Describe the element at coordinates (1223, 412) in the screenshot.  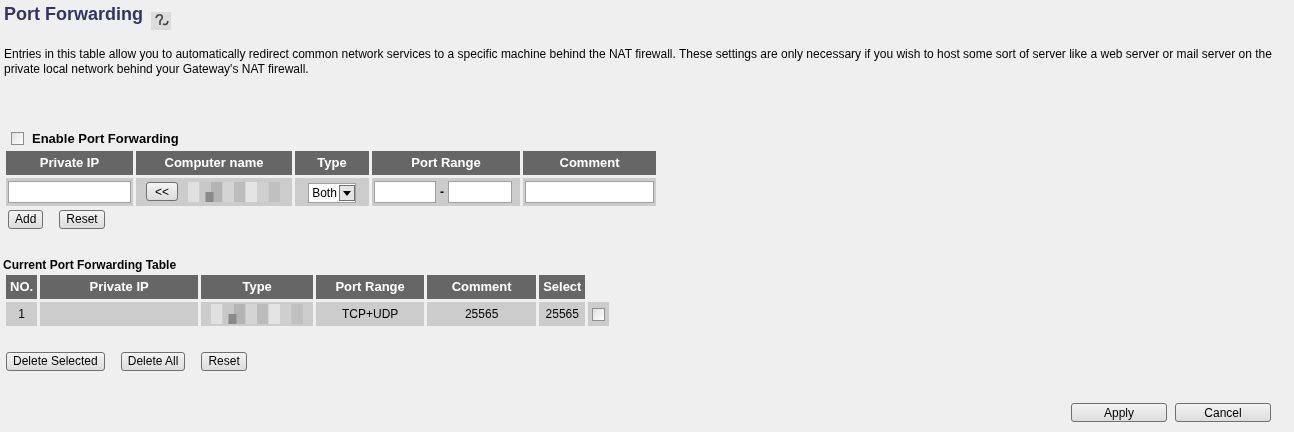
I see `button: Cancel` at that location.